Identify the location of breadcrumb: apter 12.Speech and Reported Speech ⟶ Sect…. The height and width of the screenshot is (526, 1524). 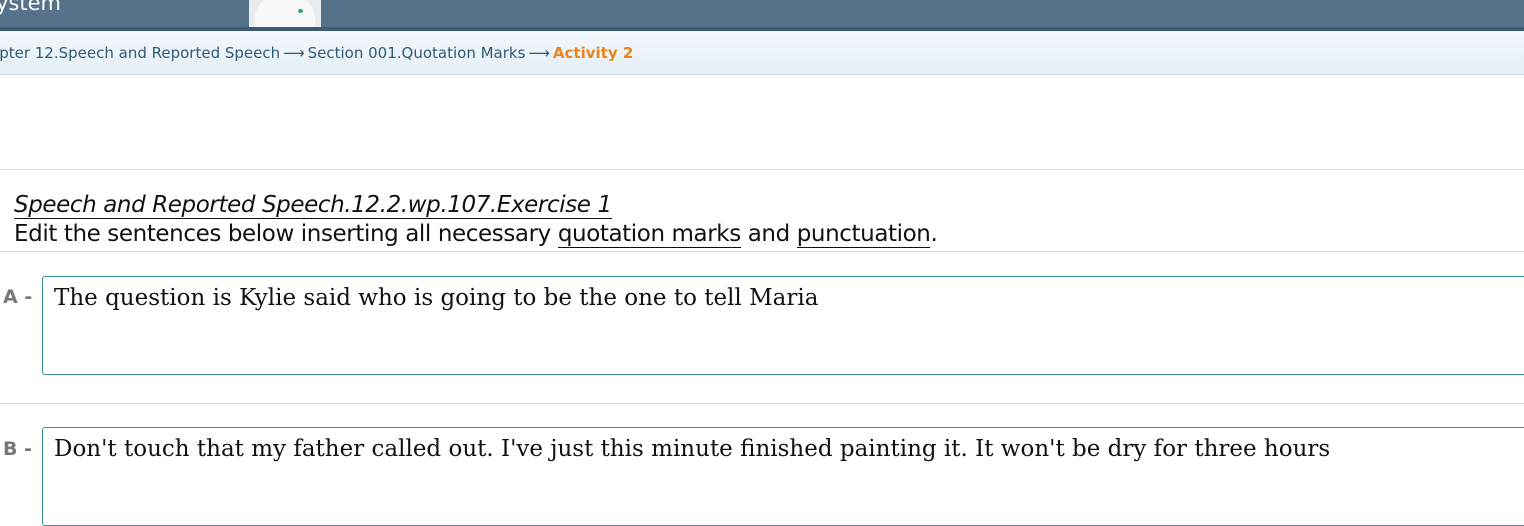
(316, 53).